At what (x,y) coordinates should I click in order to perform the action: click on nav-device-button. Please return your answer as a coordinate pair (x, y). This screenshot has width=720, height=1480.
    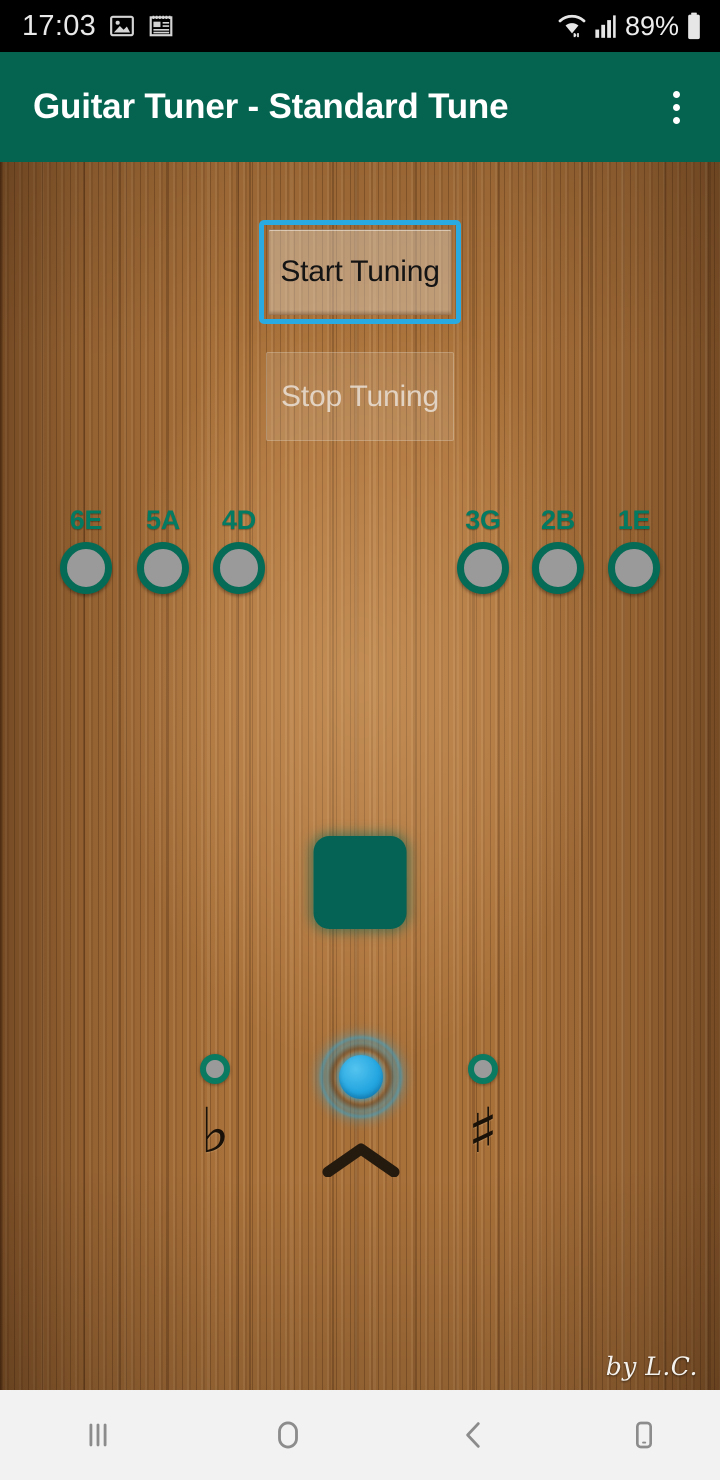
    Looking at the image, I should click on (643, 1435).